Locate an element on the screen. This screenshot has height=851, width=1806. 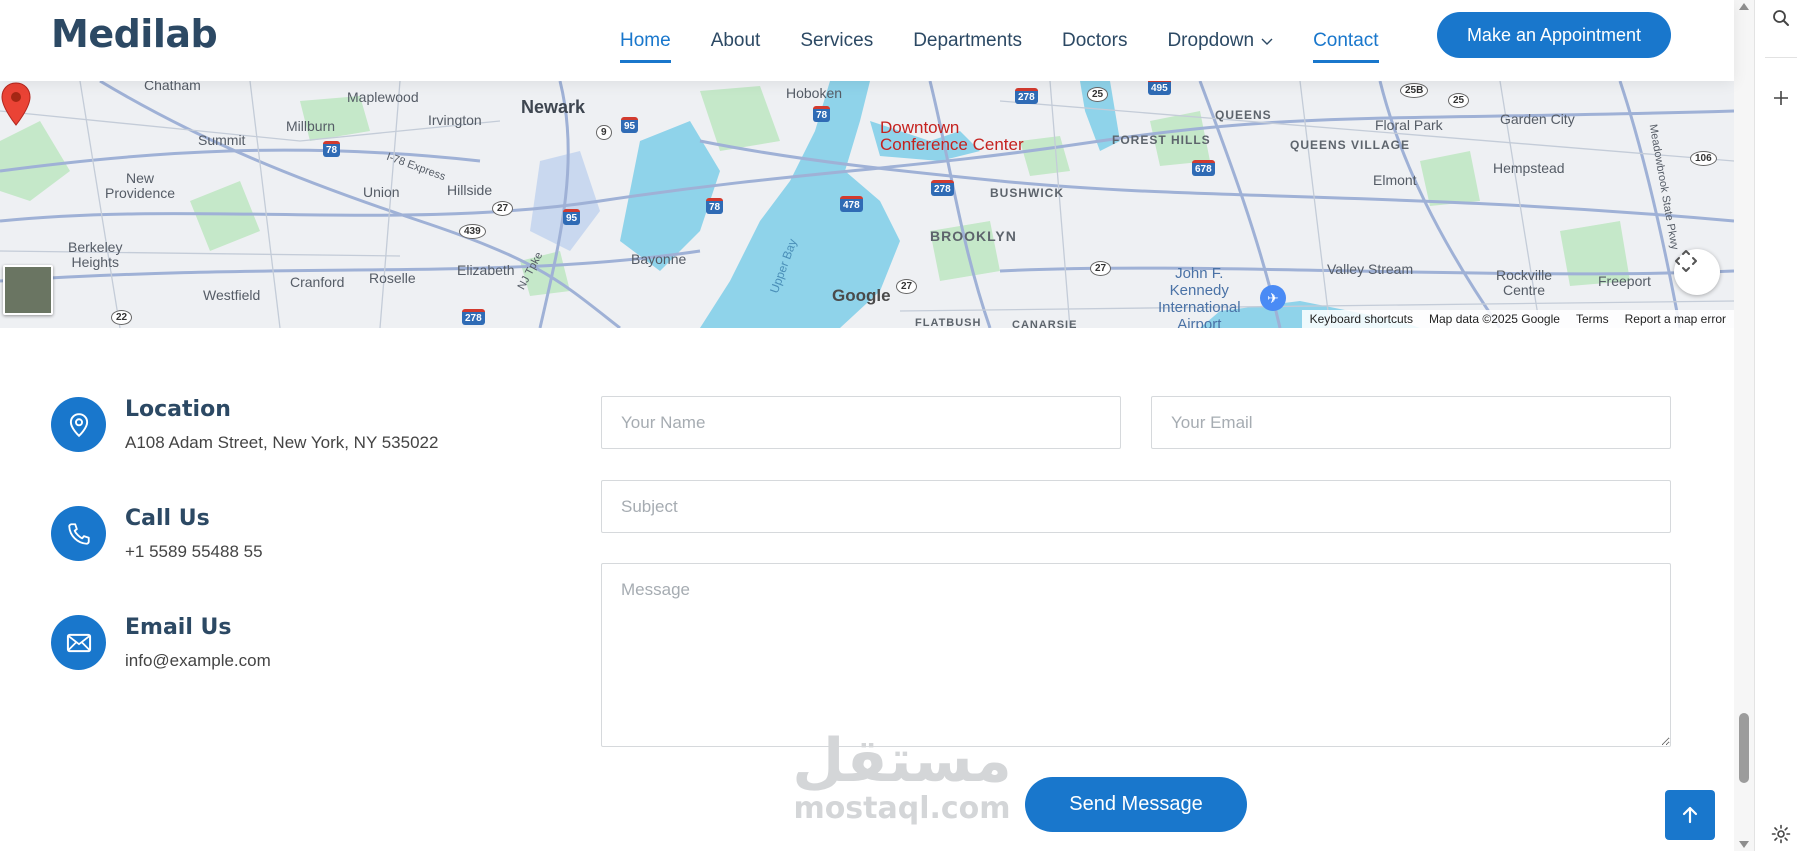
map-pin-label-line1: Downtown is located at coordinates (920, 127).